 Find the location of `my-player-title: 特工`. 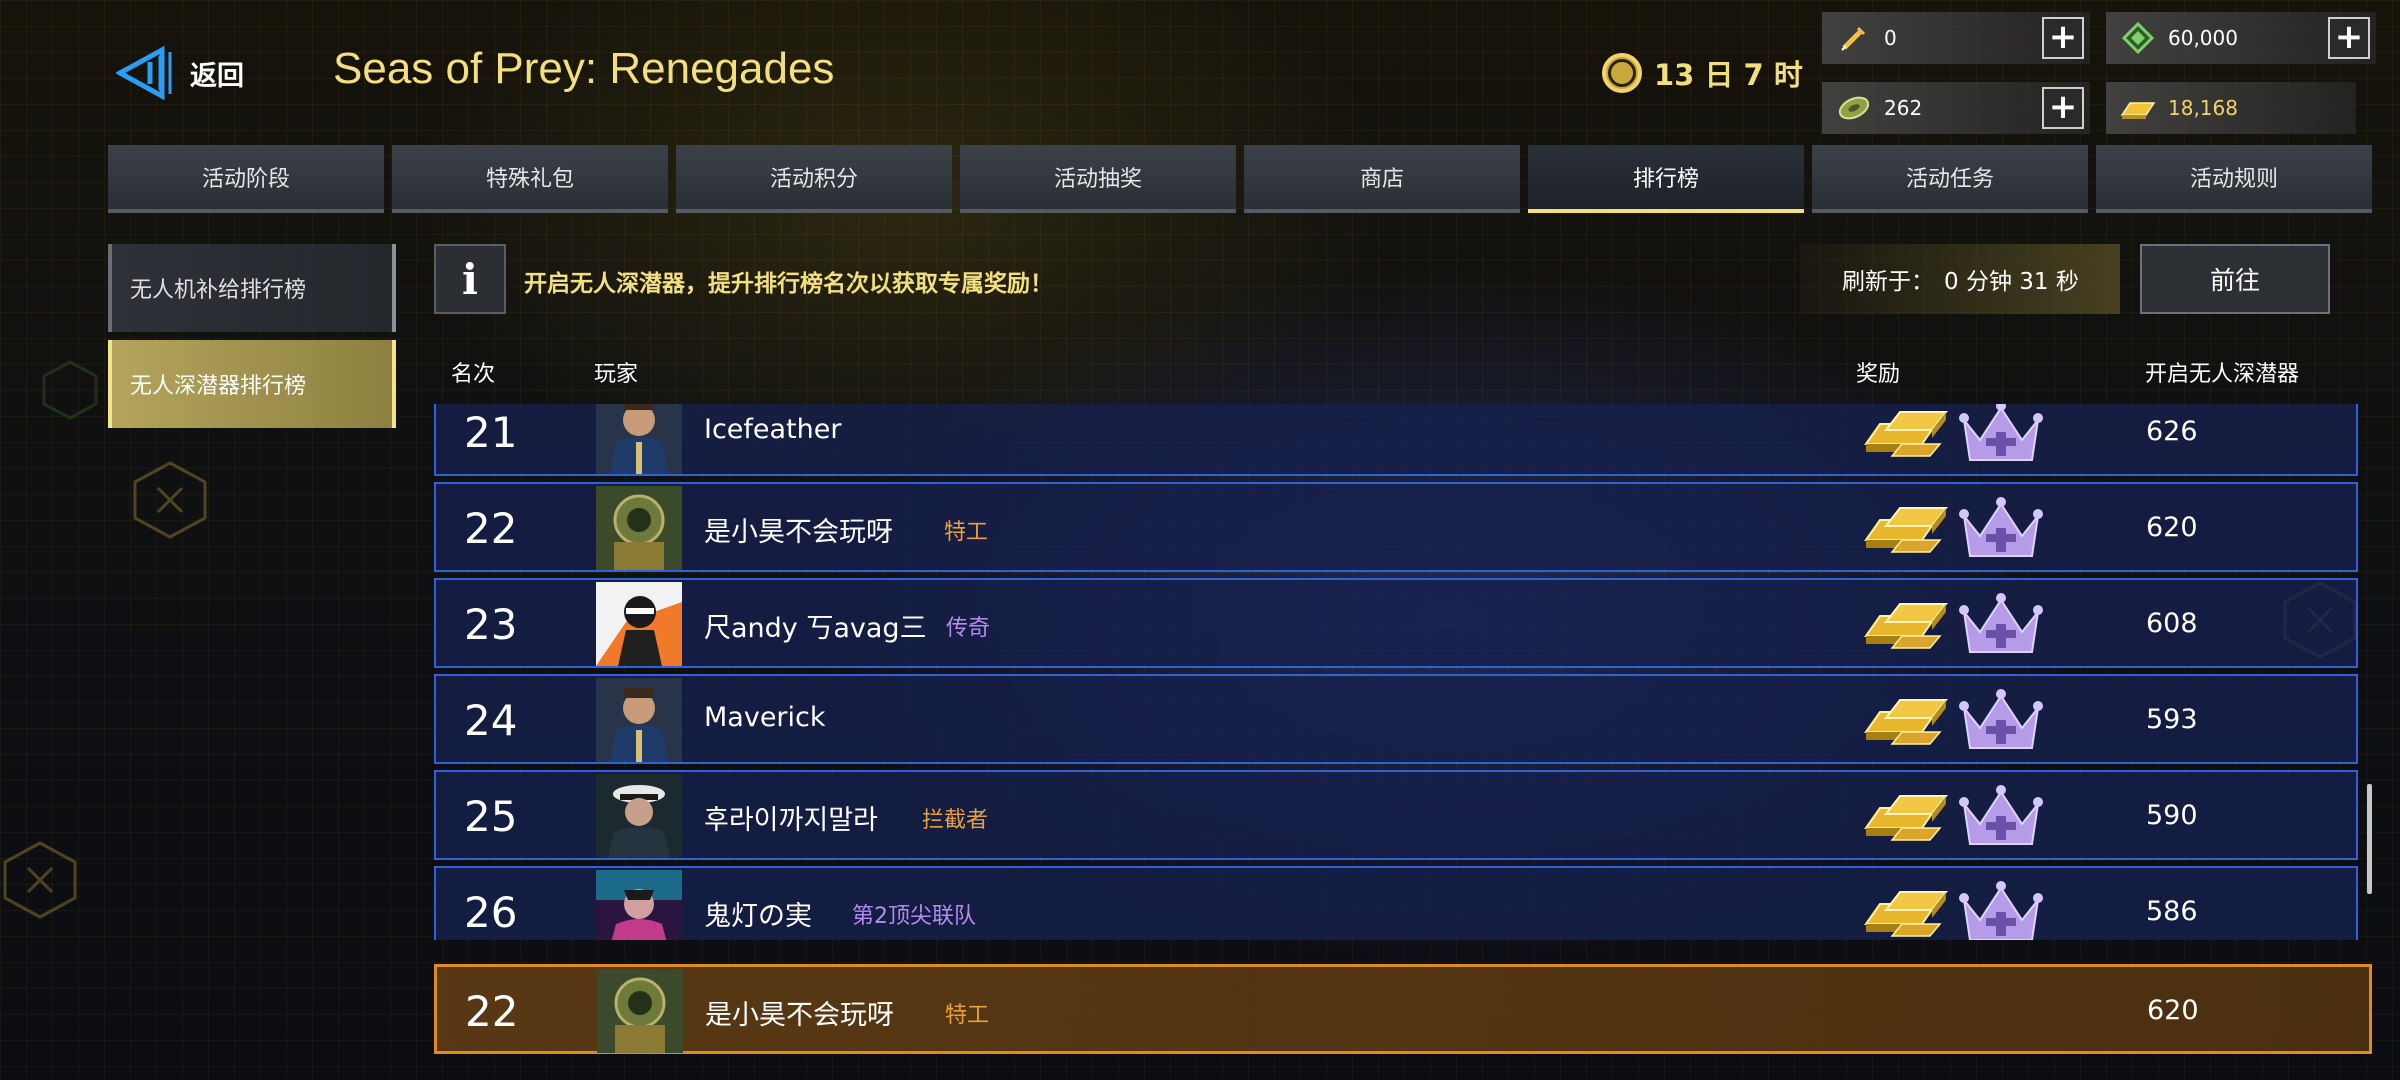

my-player-title: 特工 is located at coordinates (967, 1015).